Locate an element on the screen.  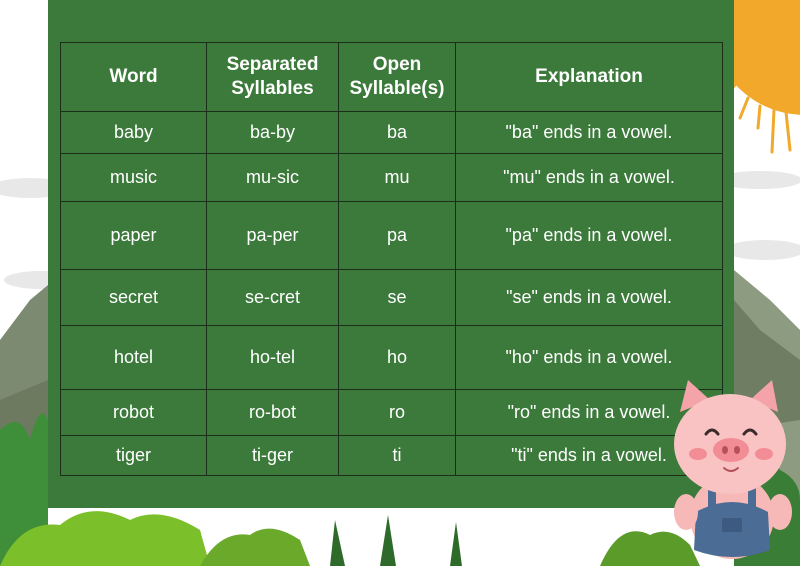
header-separated-syllables: Separated Syllables is located at coordinates (272, 77).